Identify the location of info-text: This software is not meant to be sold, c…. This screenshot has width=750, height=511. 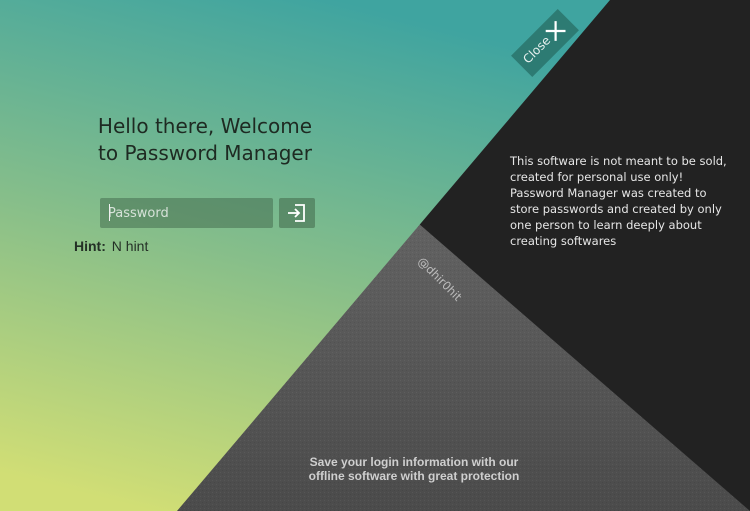
(618, 201).